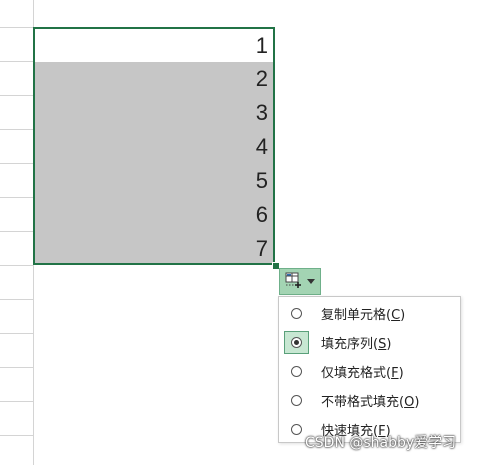  Describe the element at coordinates (311, 281) in the screenshot. I see `caret-down-icon` at that location.